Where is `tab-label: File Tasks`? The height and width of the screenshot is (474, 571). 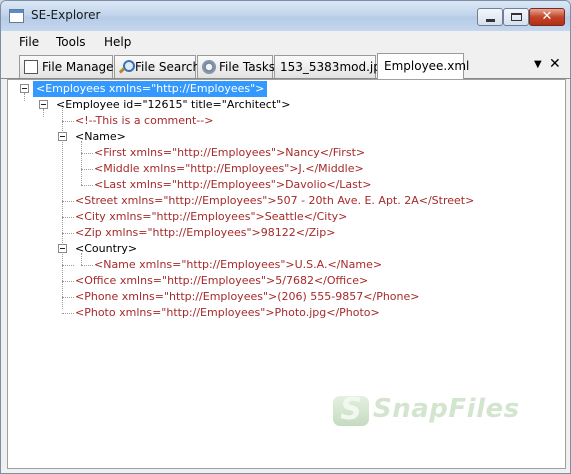 tab-label: File Tasks is located at coordinates (247, 67).